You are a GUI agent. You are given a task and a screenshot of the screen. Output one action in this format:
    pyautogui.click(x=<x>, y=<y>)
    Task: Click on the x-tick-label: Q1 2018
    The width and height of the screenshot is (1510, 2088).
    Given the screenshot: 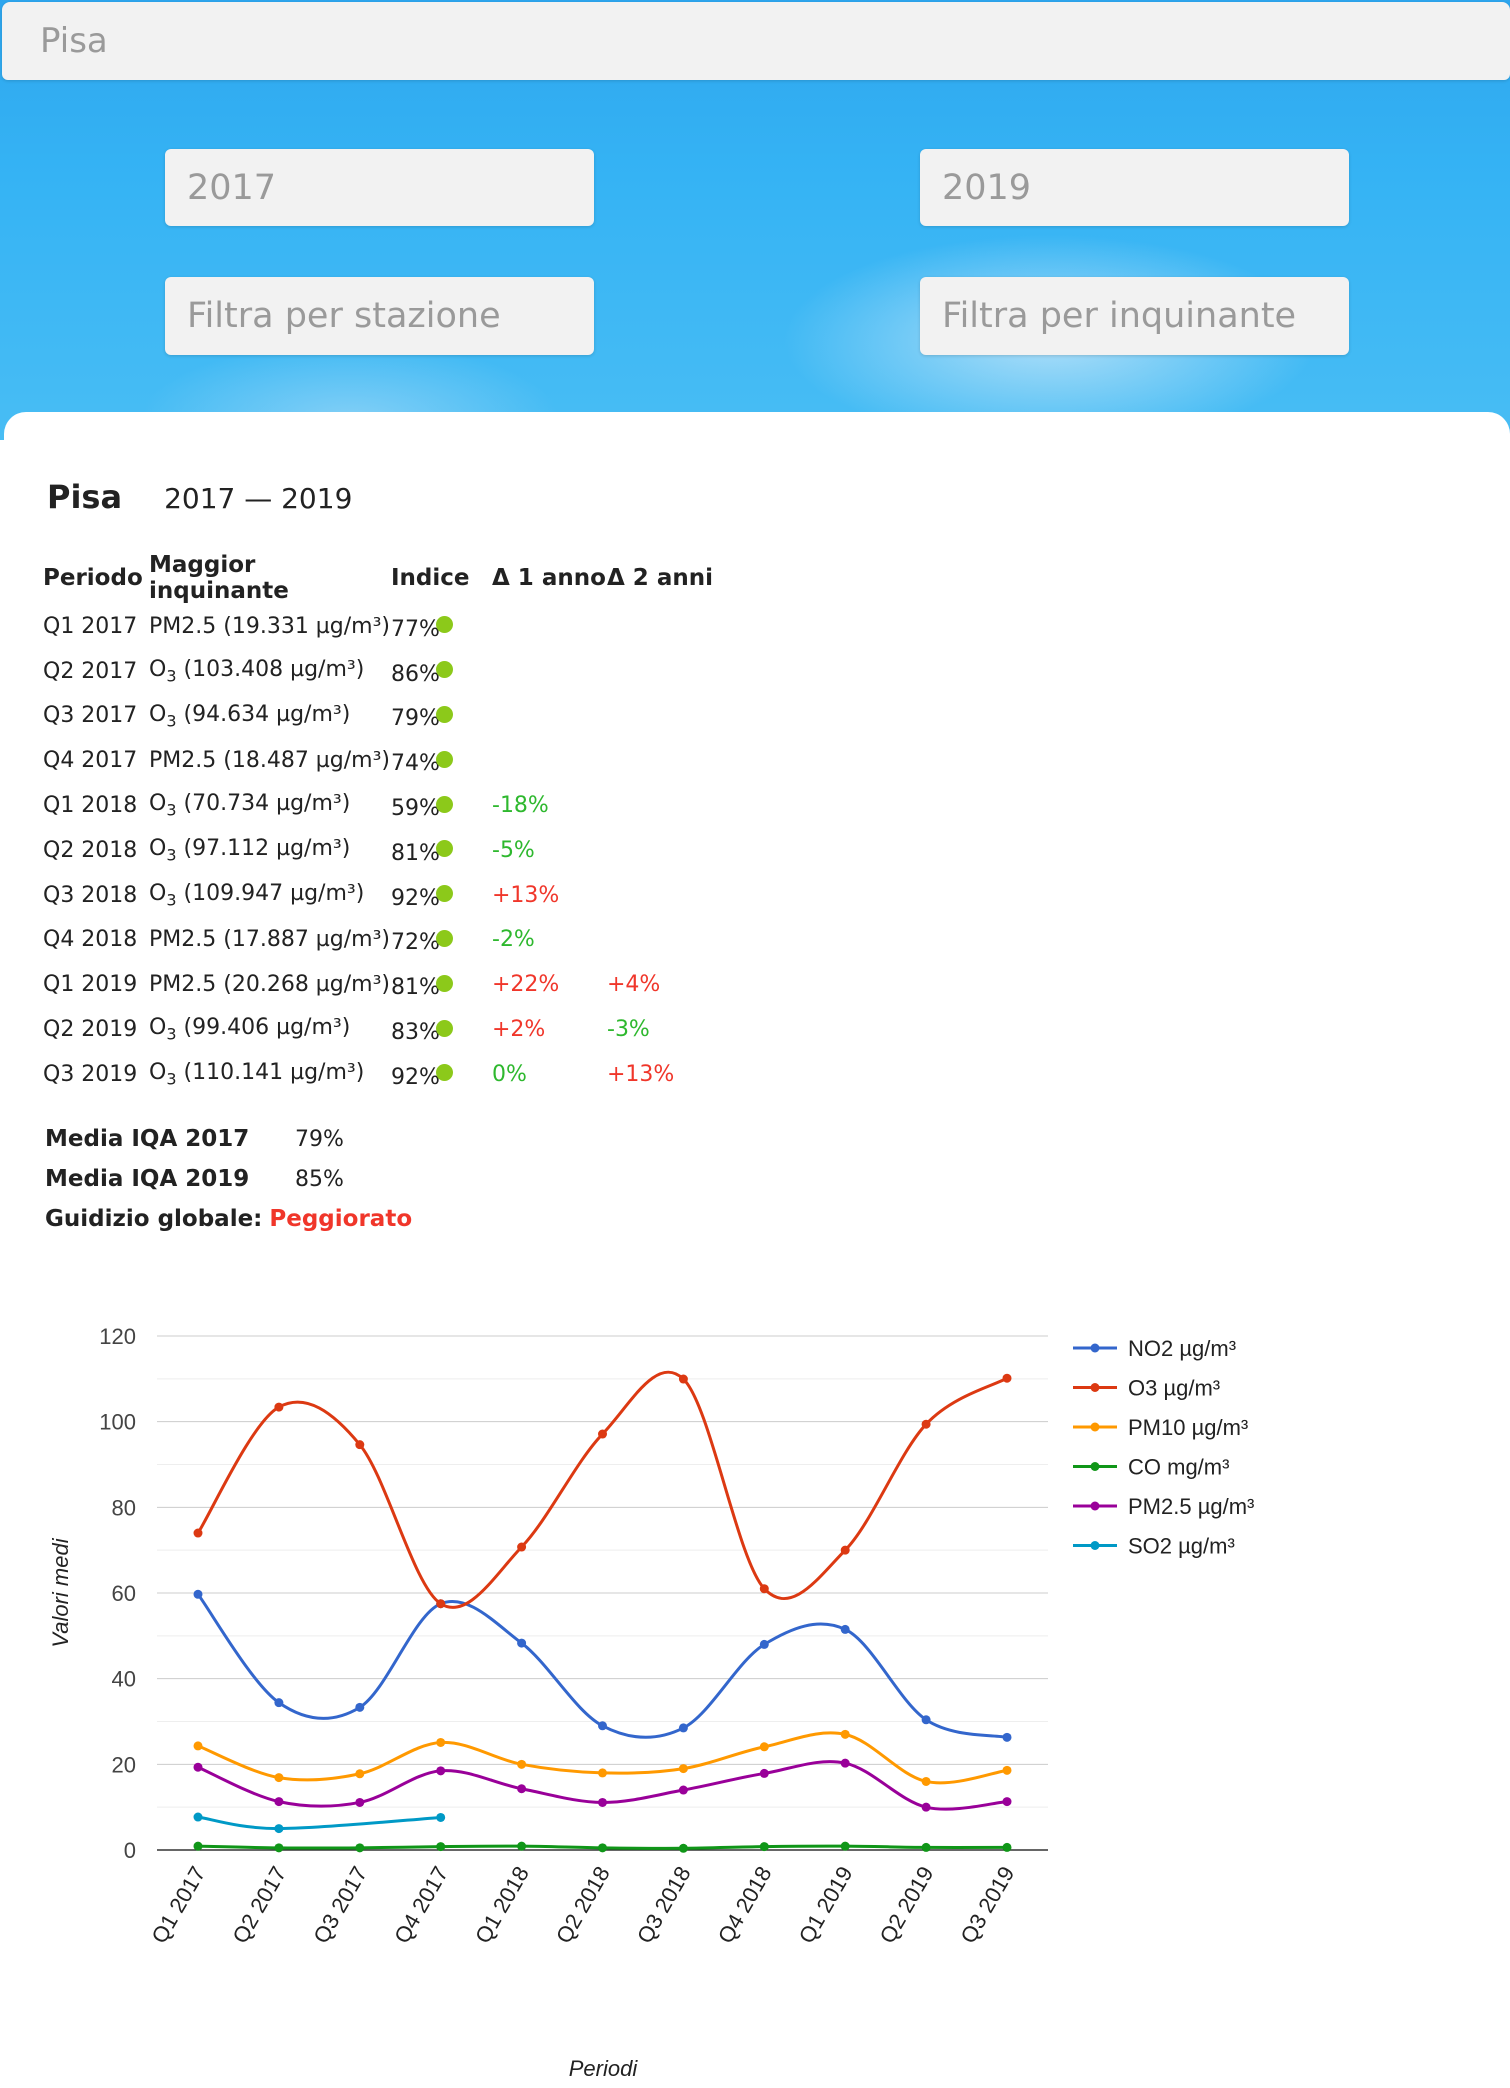 What is the action you would take?
    pyautogui.click(x=502, y=1905)
    